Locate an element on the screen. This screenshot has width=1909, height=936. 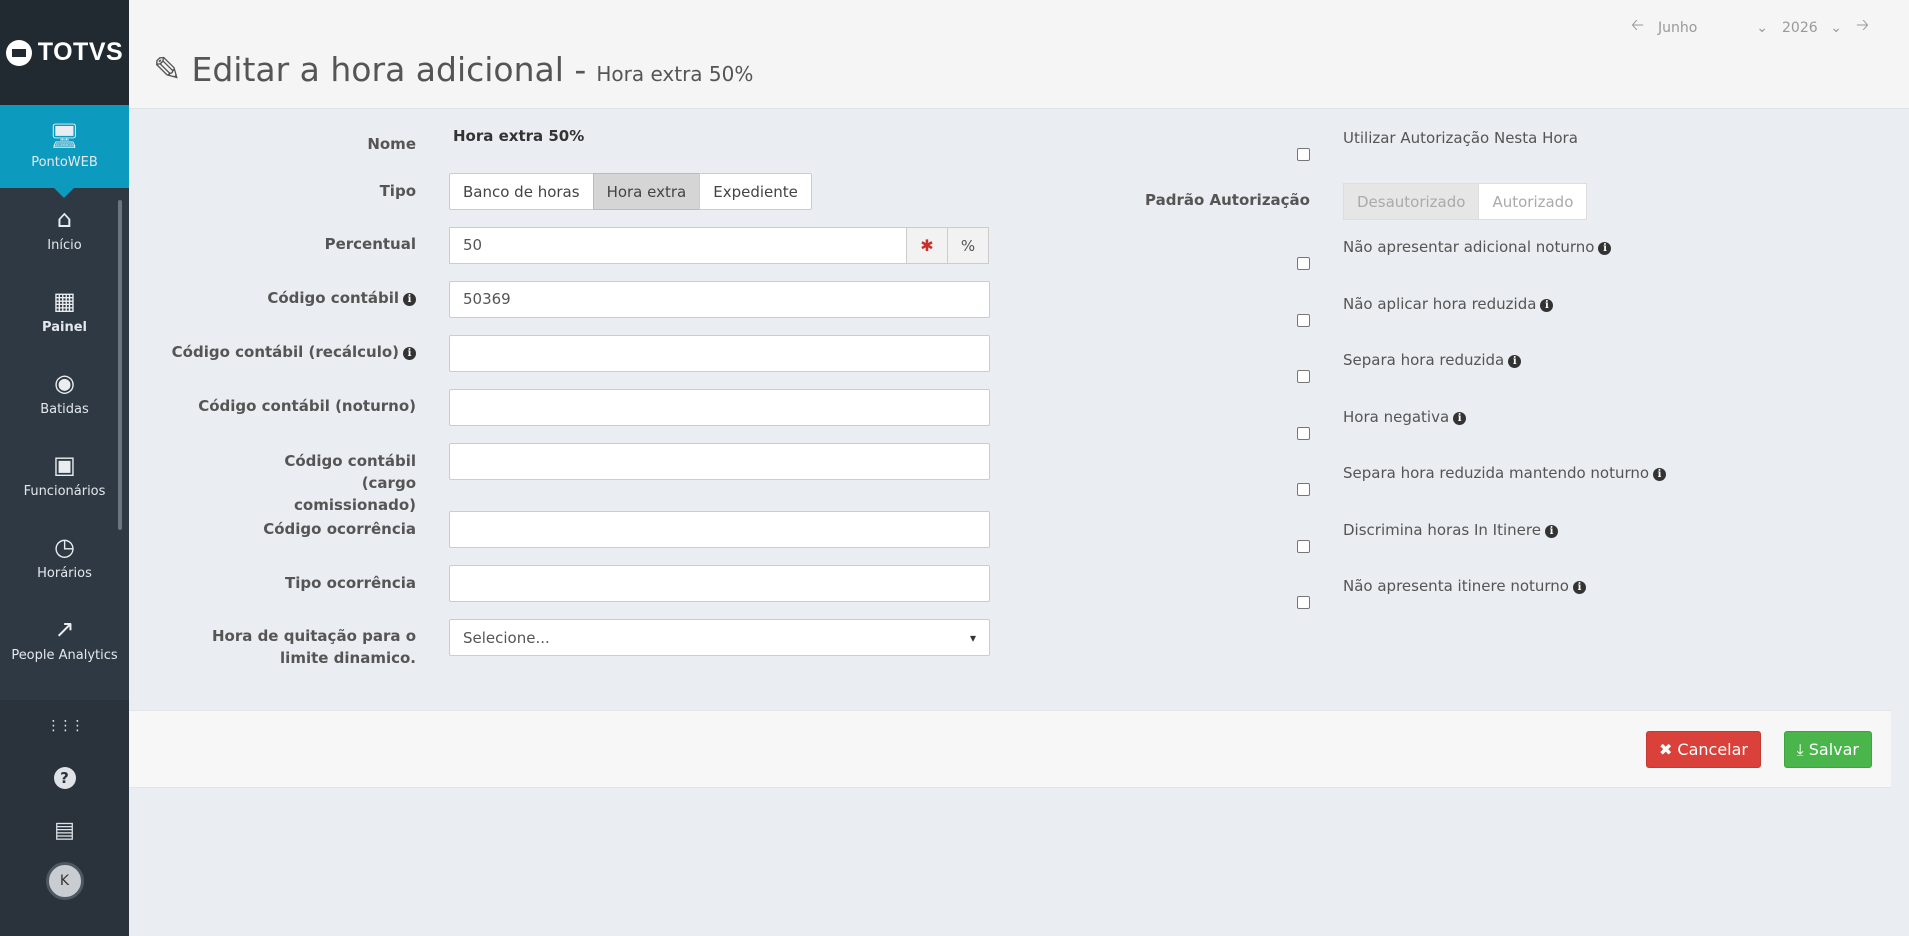
padrao-autorizacao-toggle: Desautorizado Autorizado is located at coordinates (1465, 201).